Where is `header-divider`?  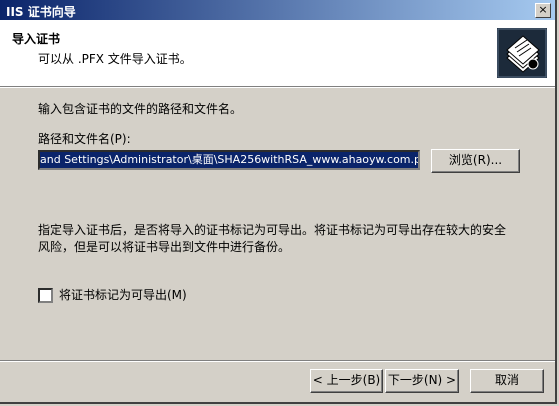
header-divider is located at coordinates (277, 87).